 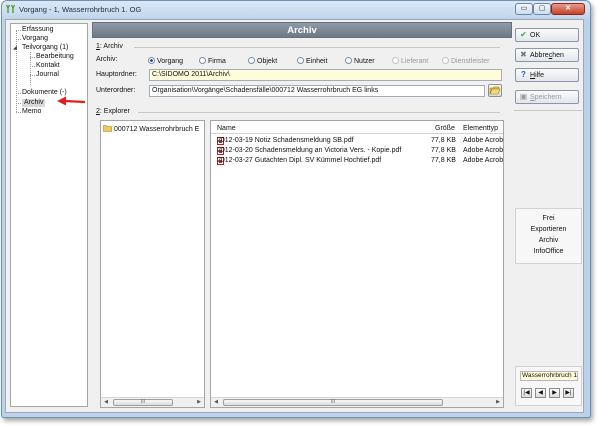 I want to click on action-menu: Frei Exportieren Archiv InfoOffice, so click(x=548, y=236).